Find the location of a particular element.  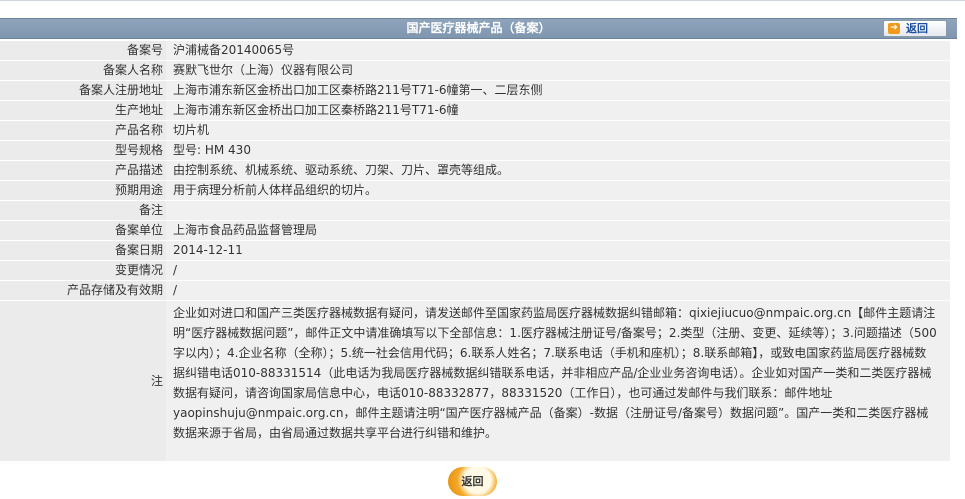

field-label: 产品名称 is located at coordinates (83, 130).